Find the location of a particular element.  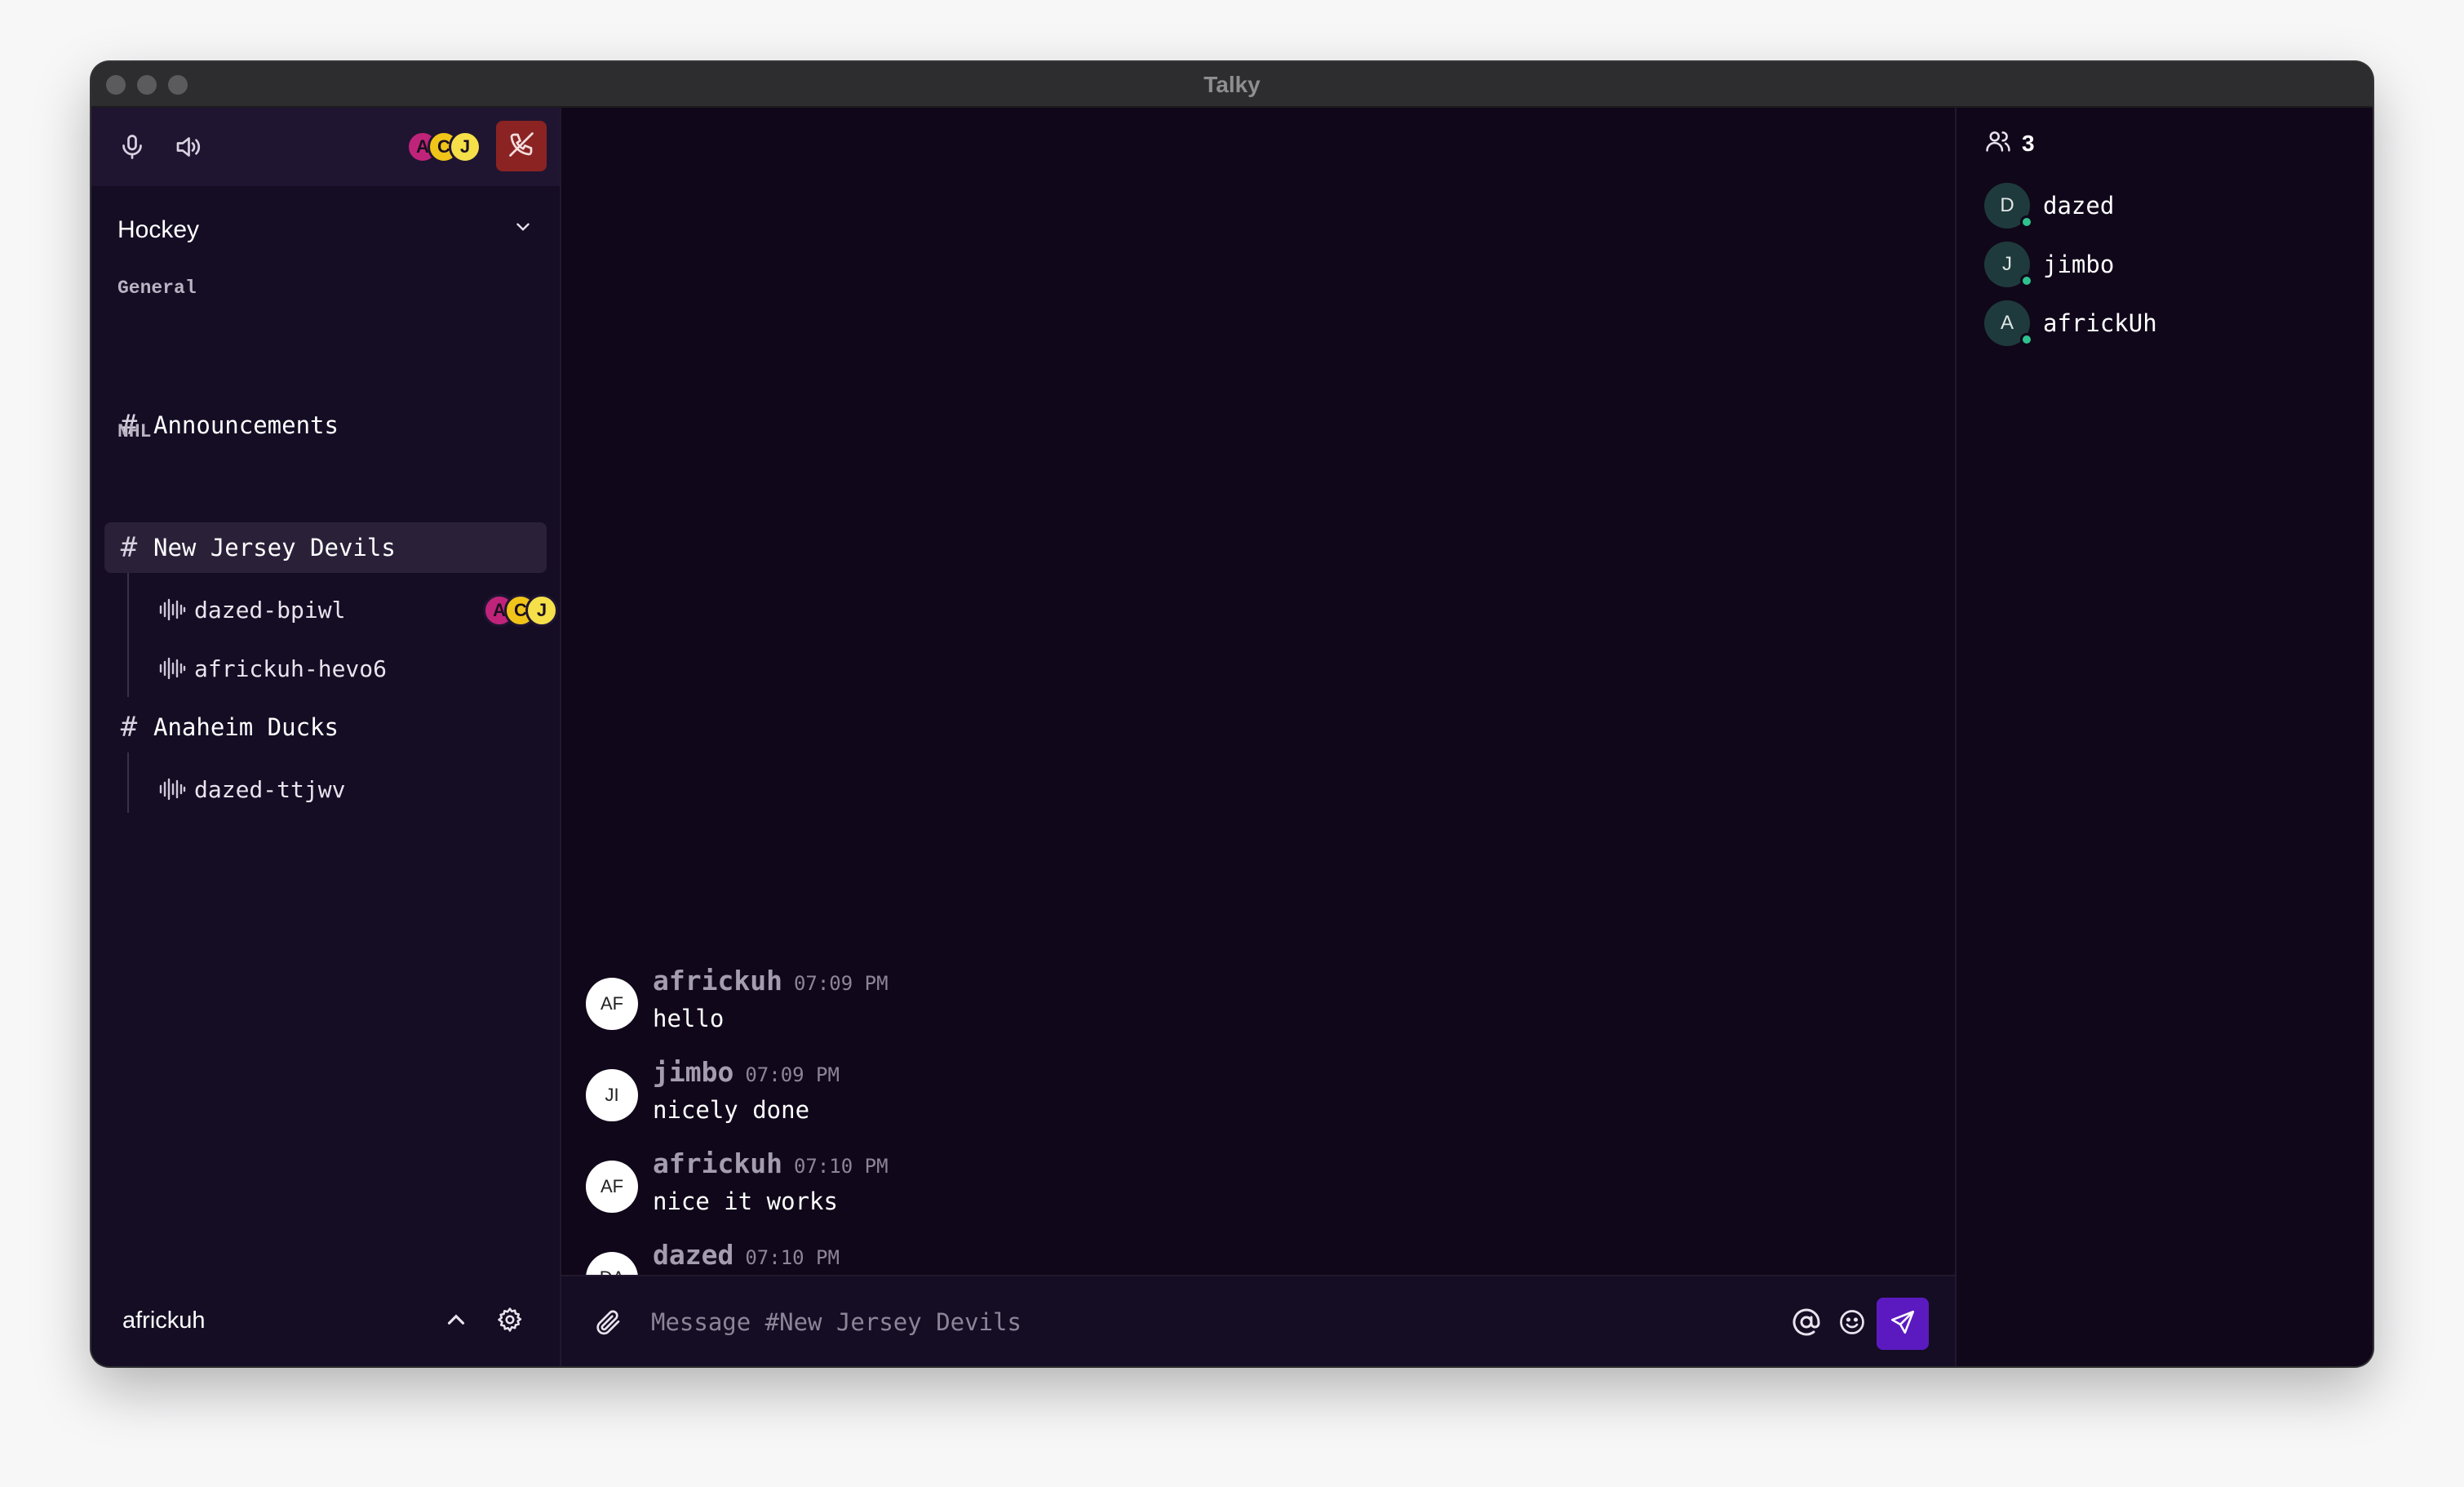

message-text: nice it works is located at coordinates (745, 1201).